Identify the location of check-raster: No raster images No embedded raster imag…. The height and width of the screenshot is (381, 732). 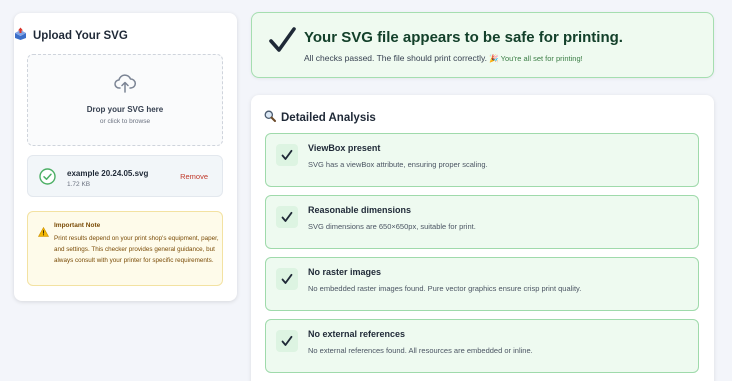
(482, 284).